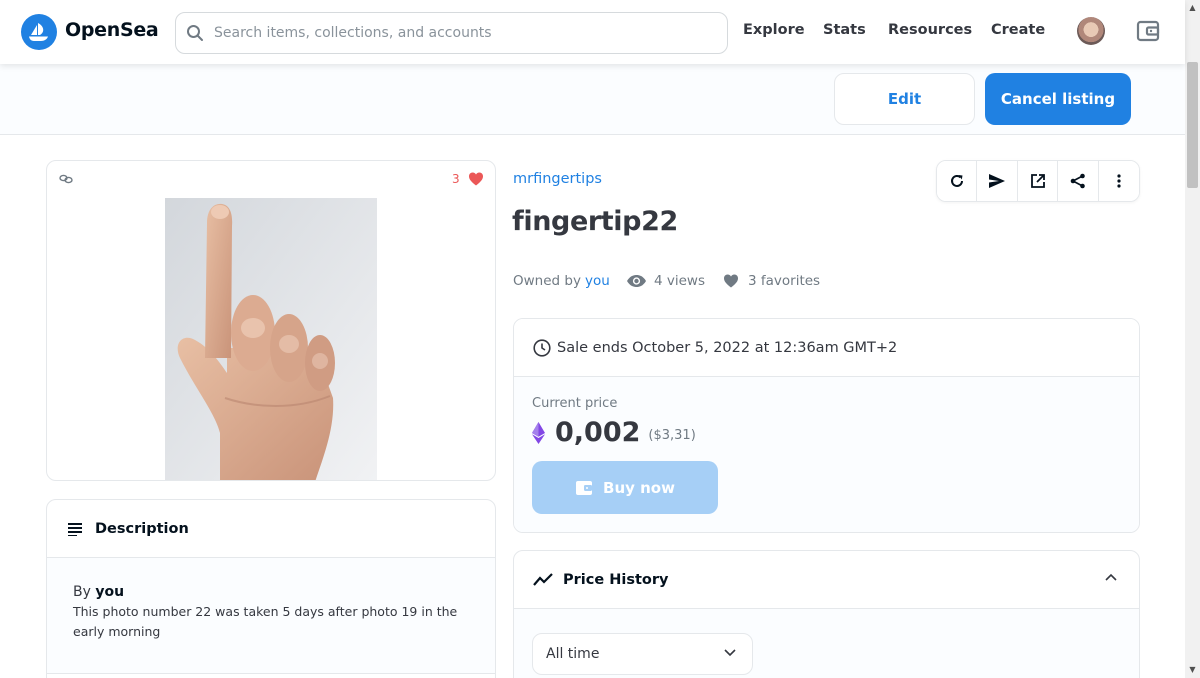  I want to click on trend-line-icon, so click(543, 579).